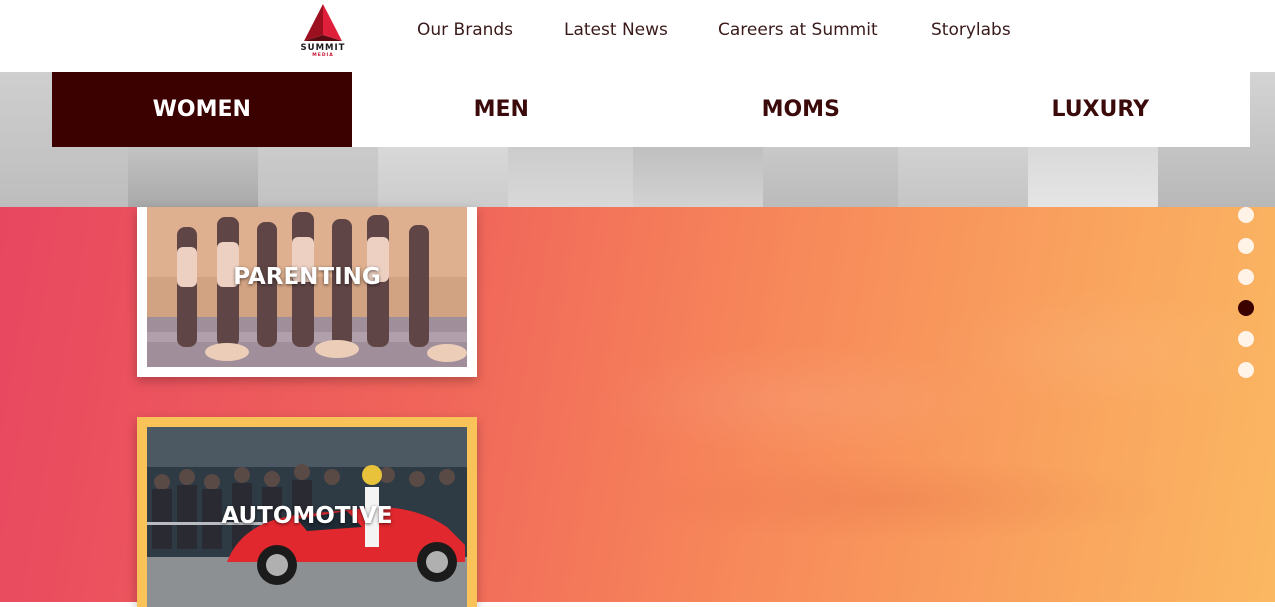 The image size is (1275, 607). I want to click on category-card-automotive: AUTOMOTIVE, so click(307, 512).